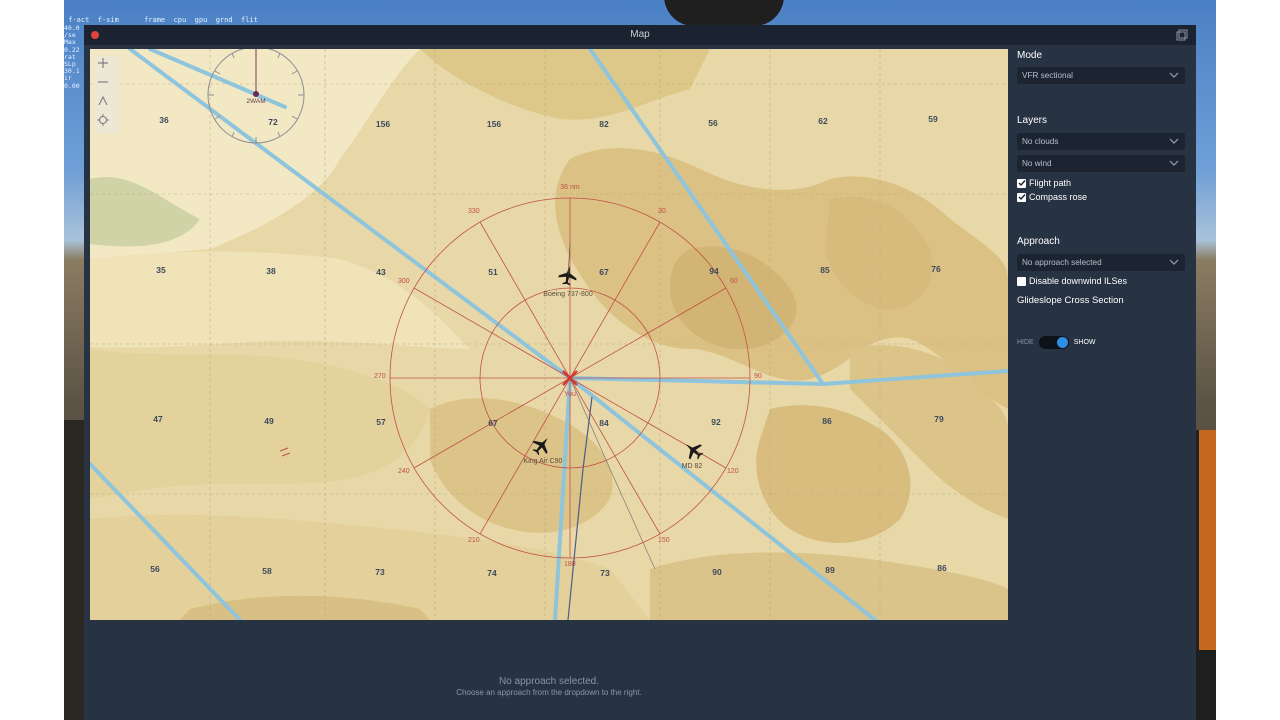 The height and width of the screenshot is (720, 1280). I want to click on bearing-label: 210, so click(474, 540).